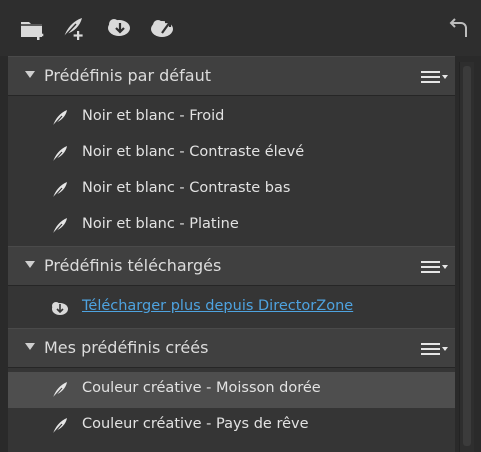 The image size is (481, 452). I want to click on list-item: Noir et blanc - Contraste bas, so click(231, 190).